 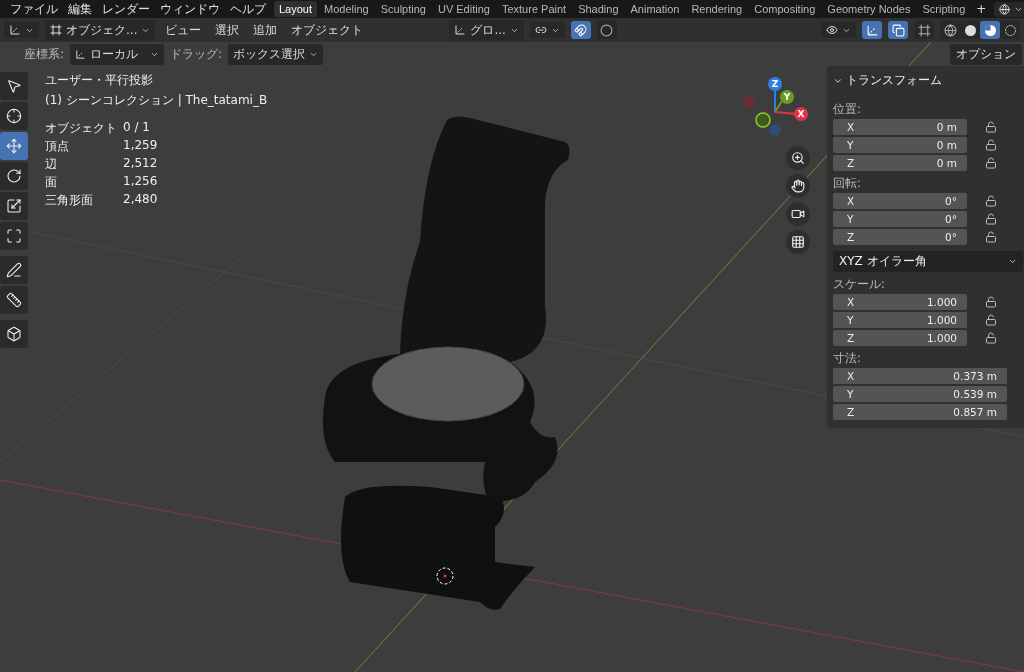 What do you see at coordinates (14, 334) in the screenshot?
I see `cube-icon` at bounding box center [14, 334].